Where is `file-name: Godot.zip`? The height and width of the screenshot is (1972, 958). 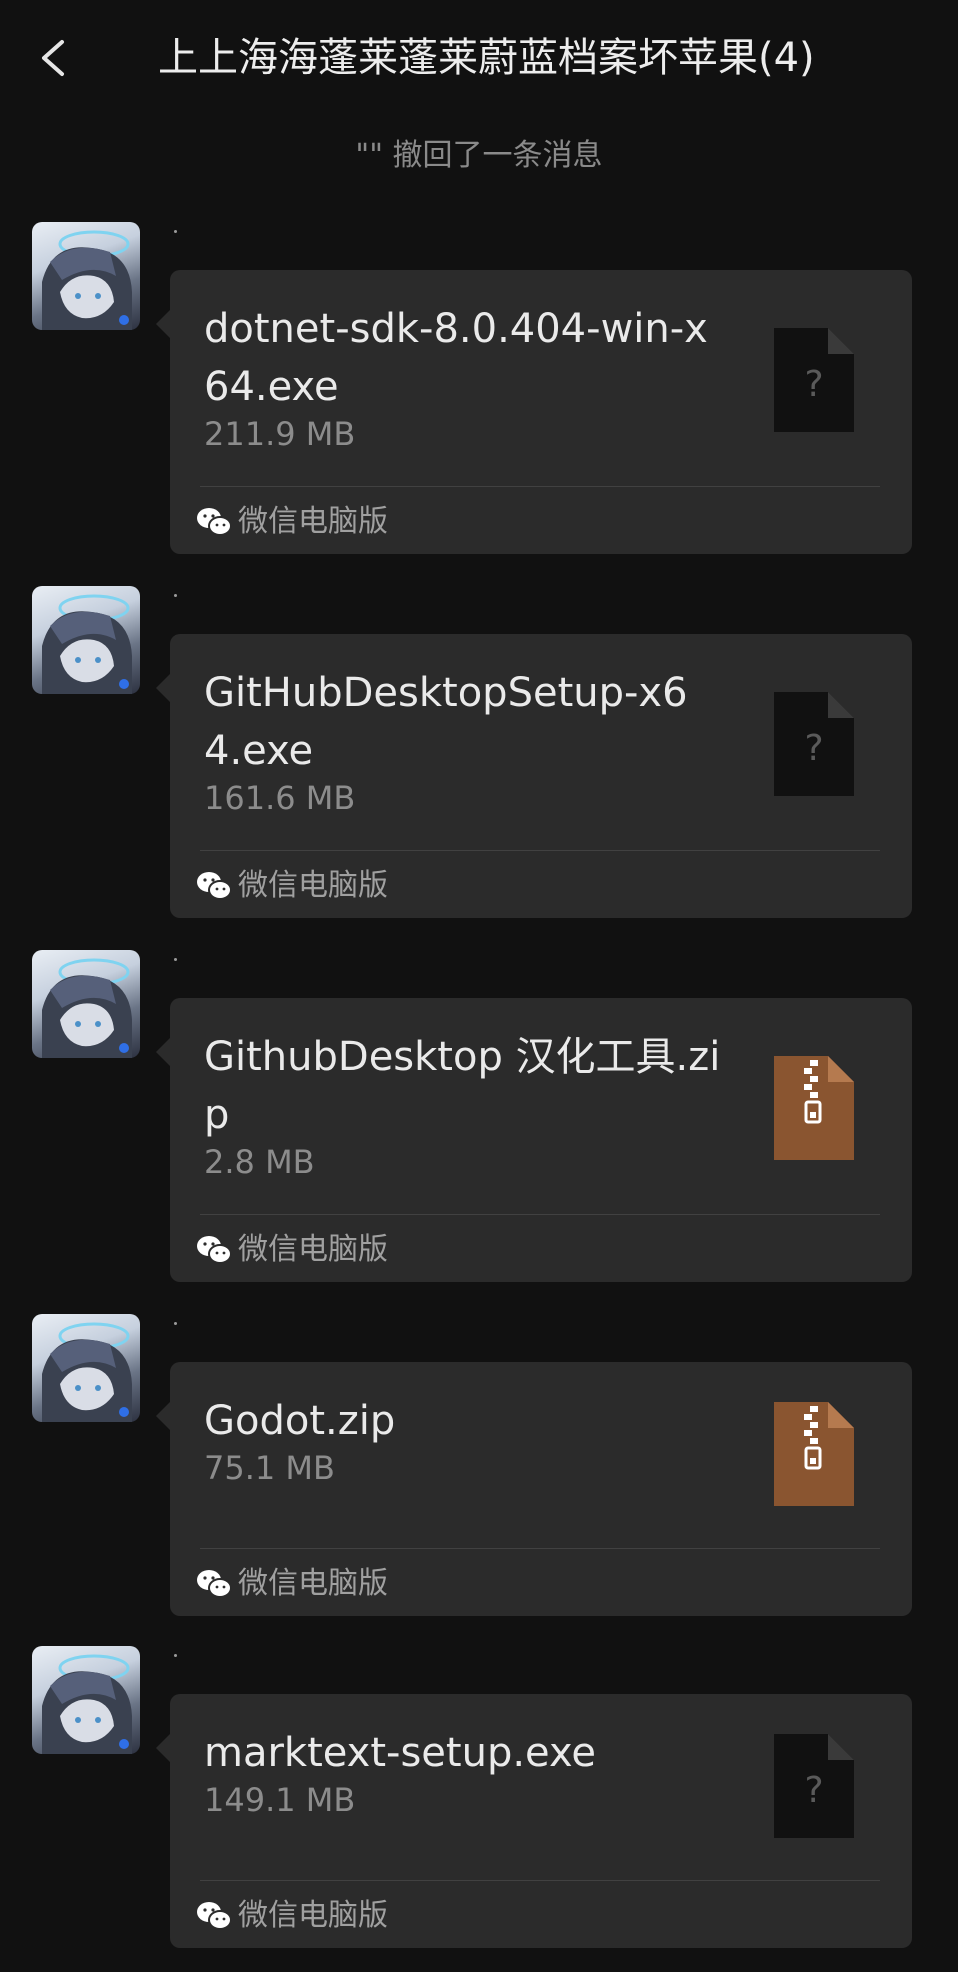
file-name: Godot.zip is located at coordinates (300, 1421).